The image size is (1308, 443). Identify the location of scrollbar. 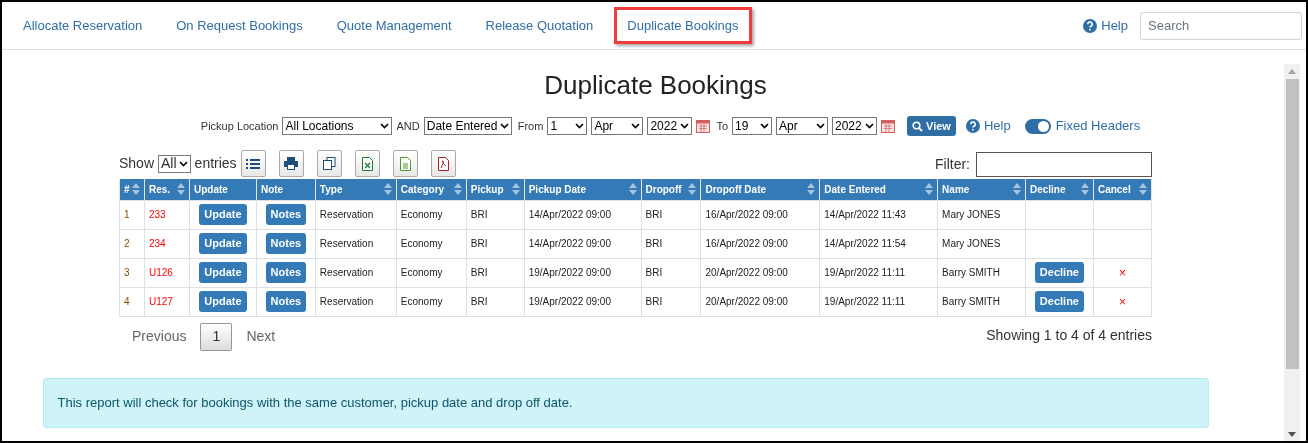
(1292, 252).